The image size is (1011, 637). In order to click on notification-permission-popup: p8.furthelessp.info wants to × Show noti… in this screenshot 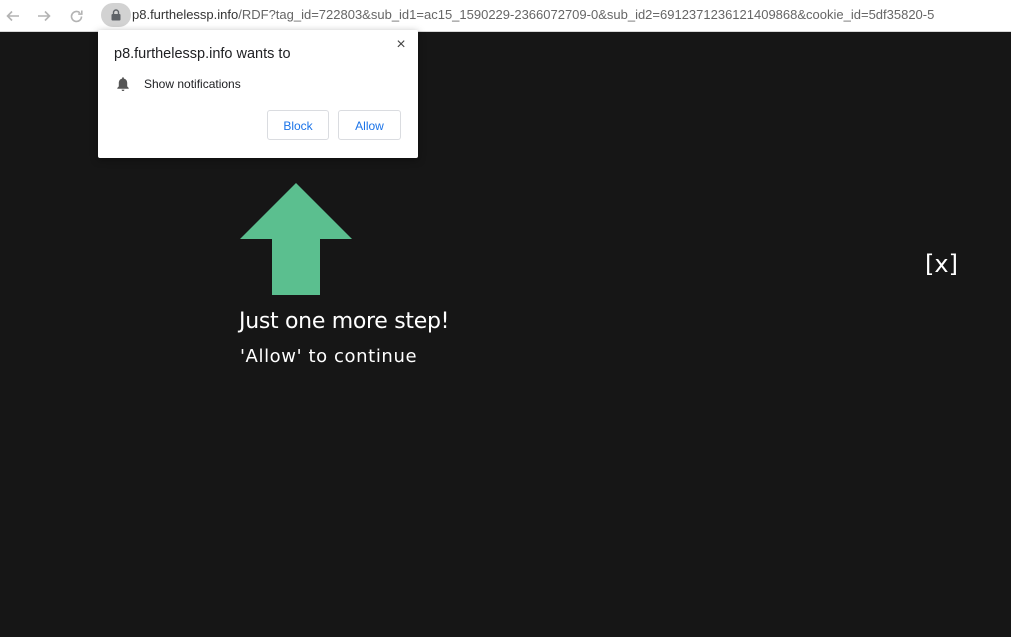, I will do `click(258, 94)`.